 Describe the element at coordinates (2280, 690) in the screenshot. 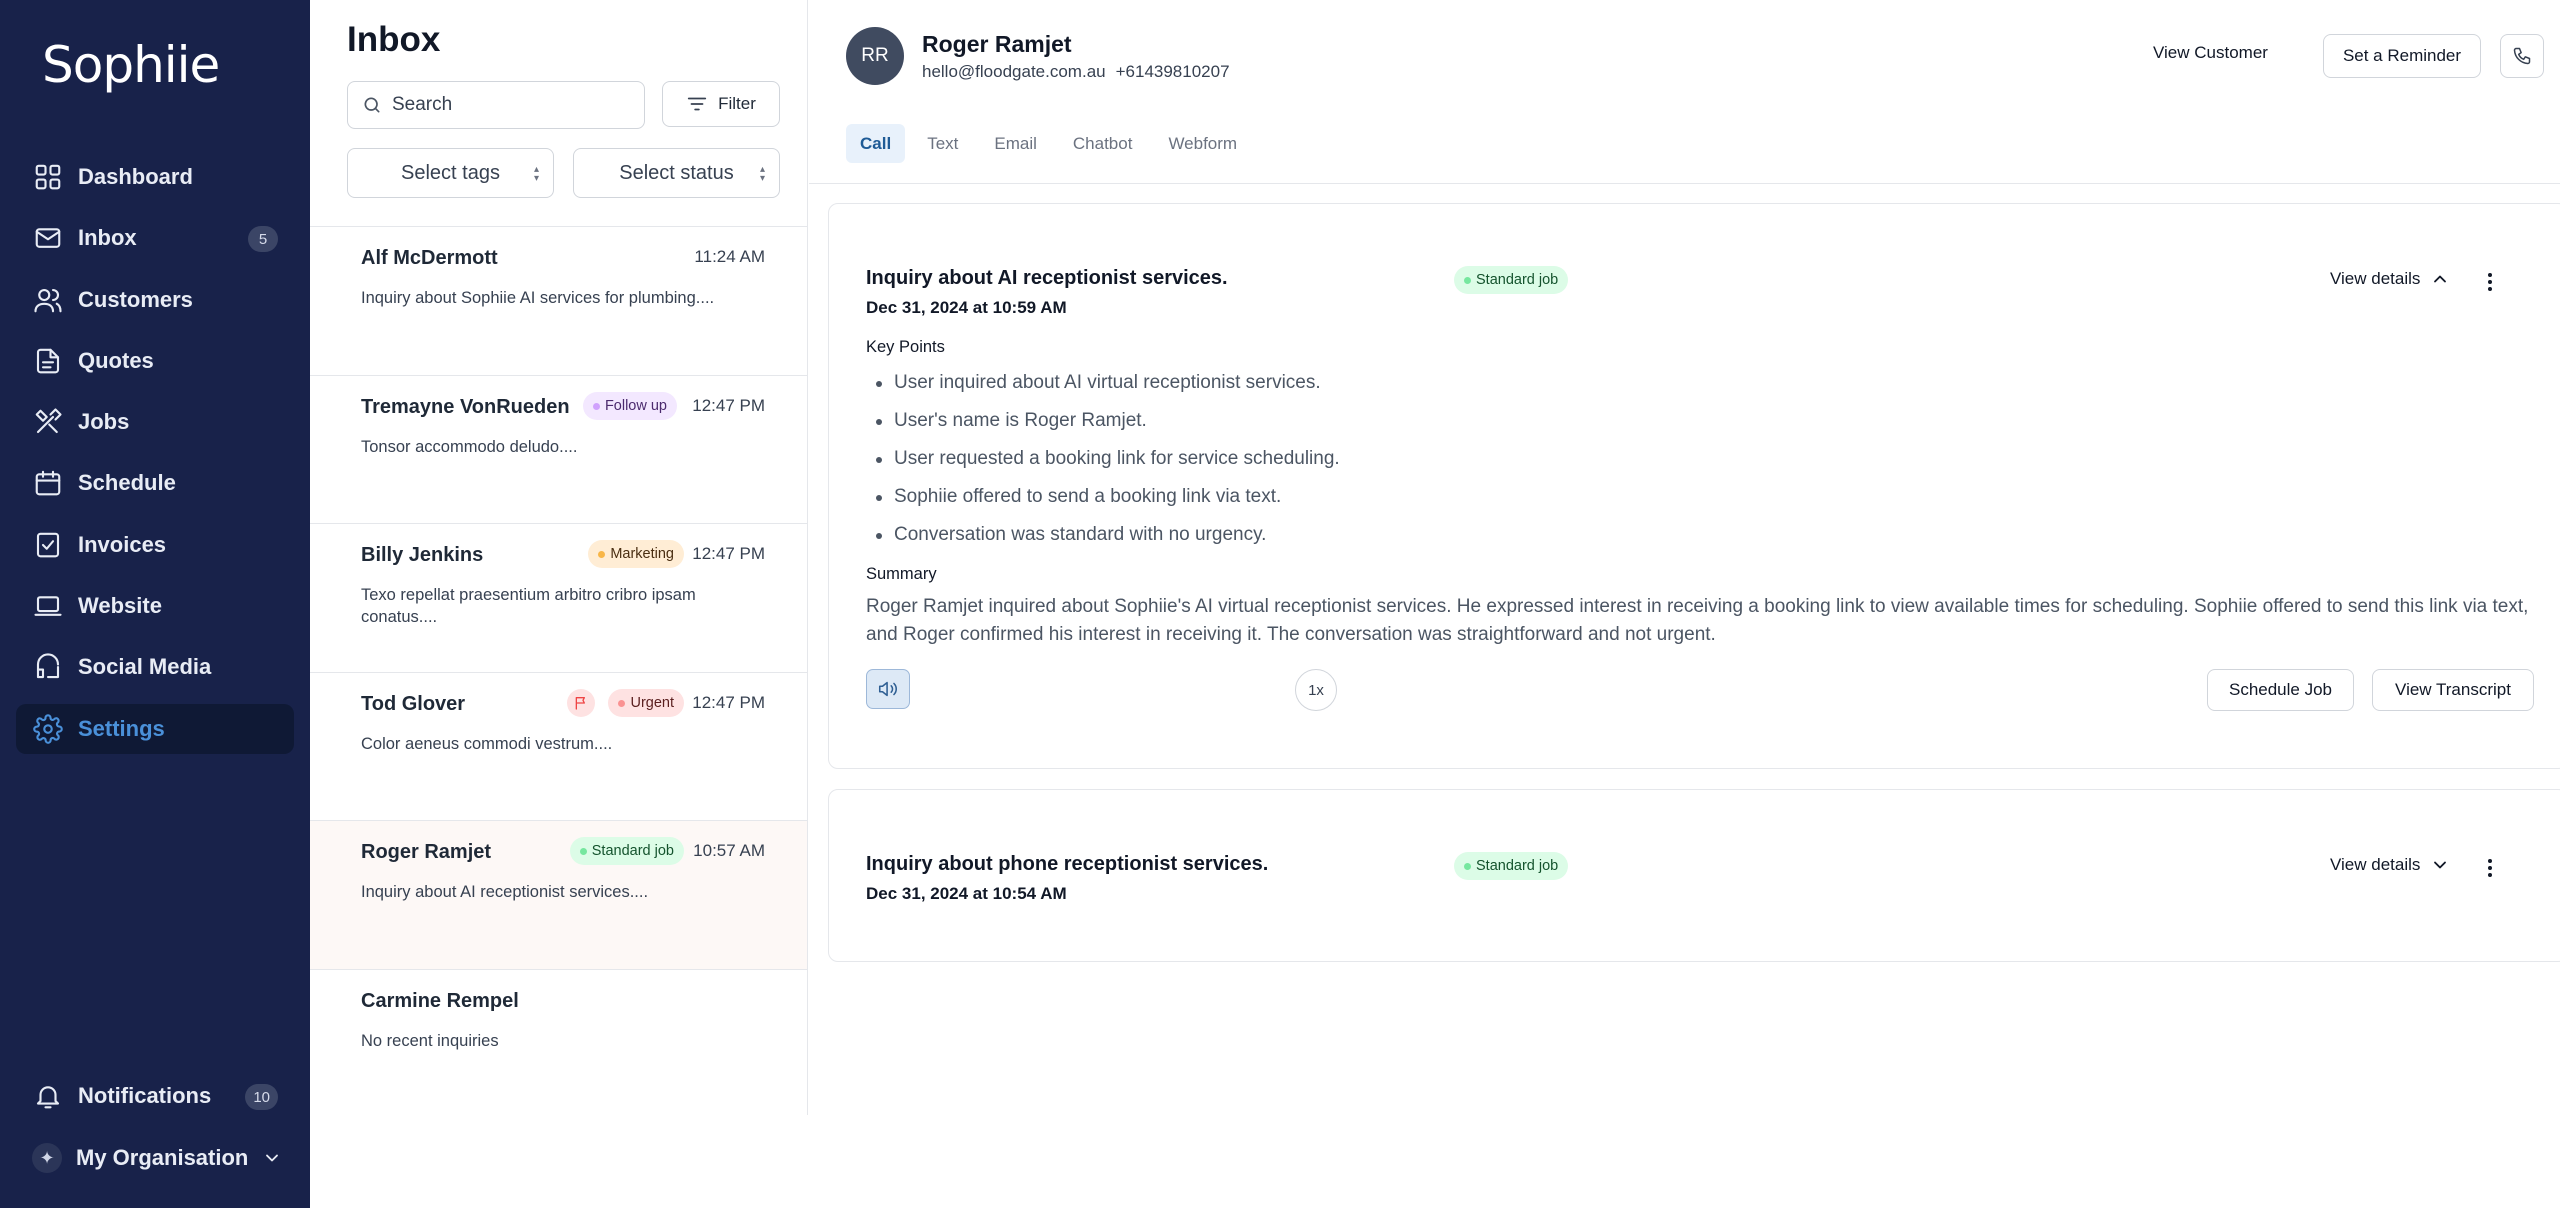

I see `schedule-job-button: Schedule Job` at that location.